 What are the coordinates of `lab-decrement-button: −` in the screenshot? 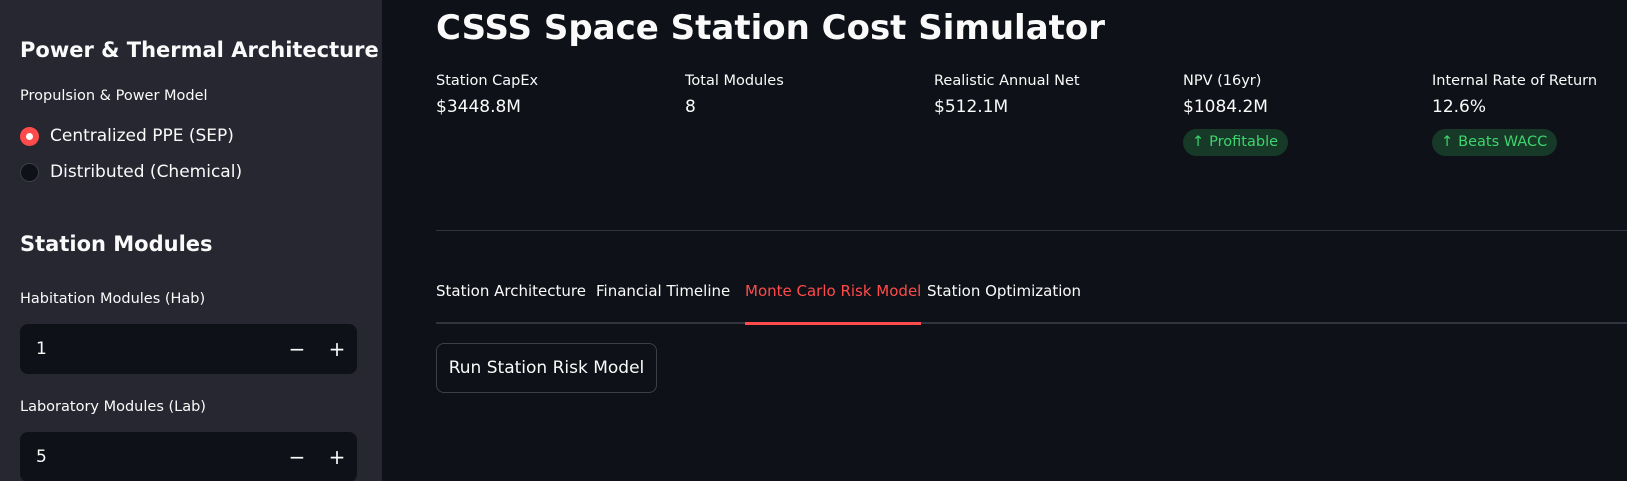 It's located at (297, 456).